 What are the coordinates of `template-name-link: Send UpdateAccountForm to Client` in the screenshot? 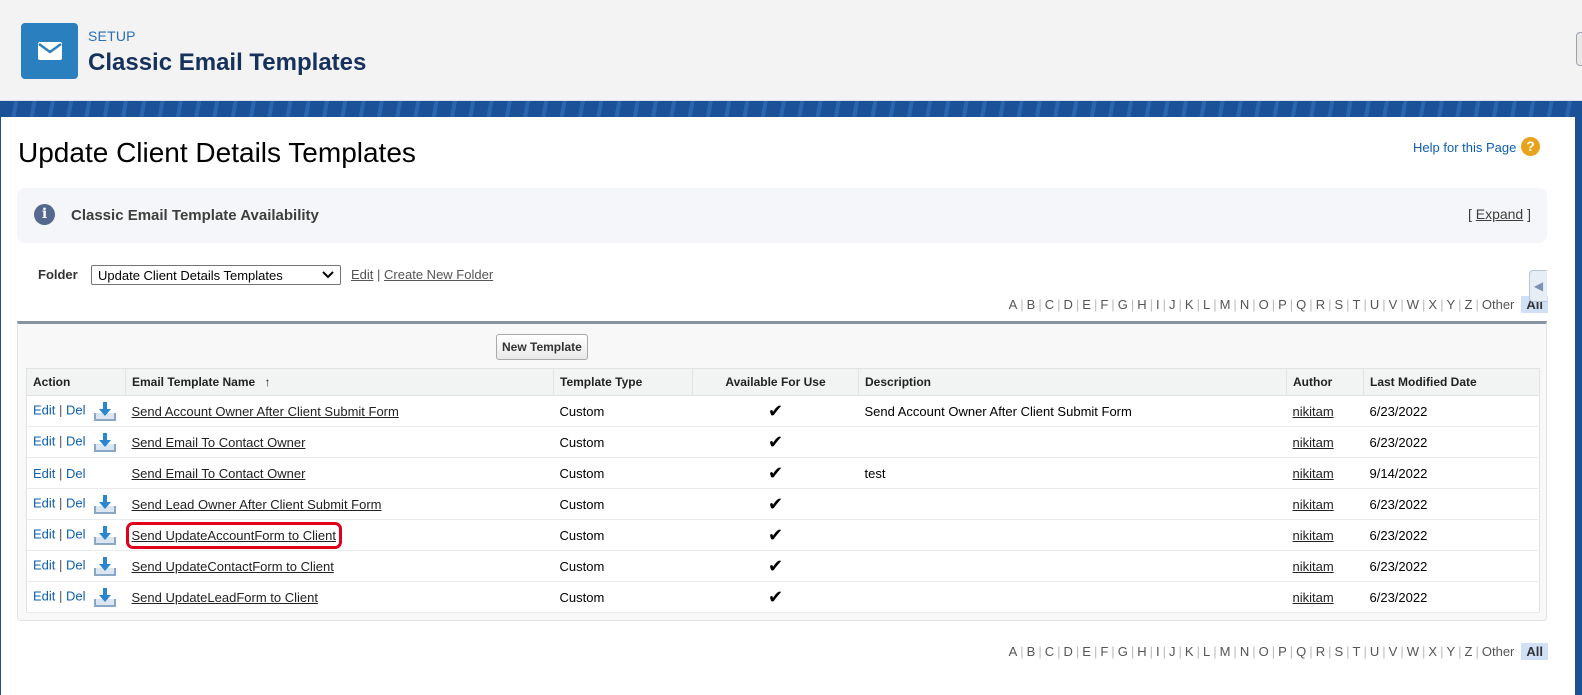 It's located at (233, 535).